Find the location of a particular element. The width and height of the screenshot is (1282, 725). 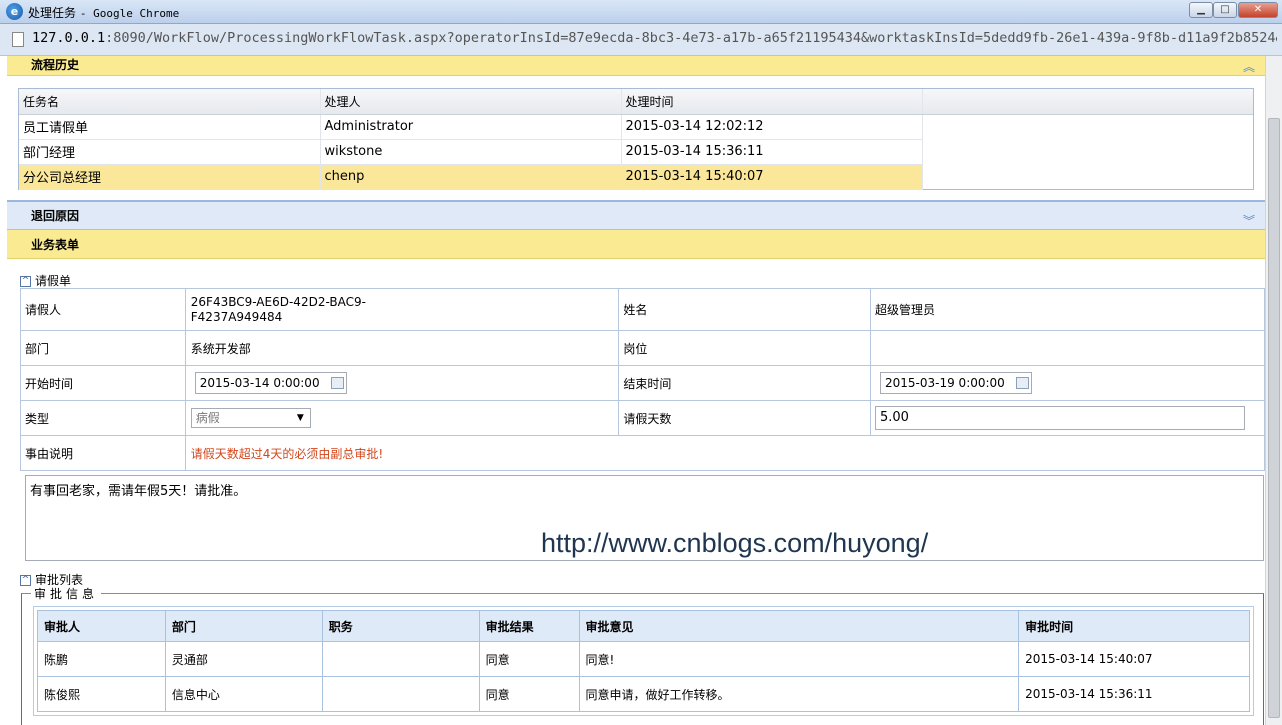

history-title: 流程历史 is located at coordinates (55, 65).